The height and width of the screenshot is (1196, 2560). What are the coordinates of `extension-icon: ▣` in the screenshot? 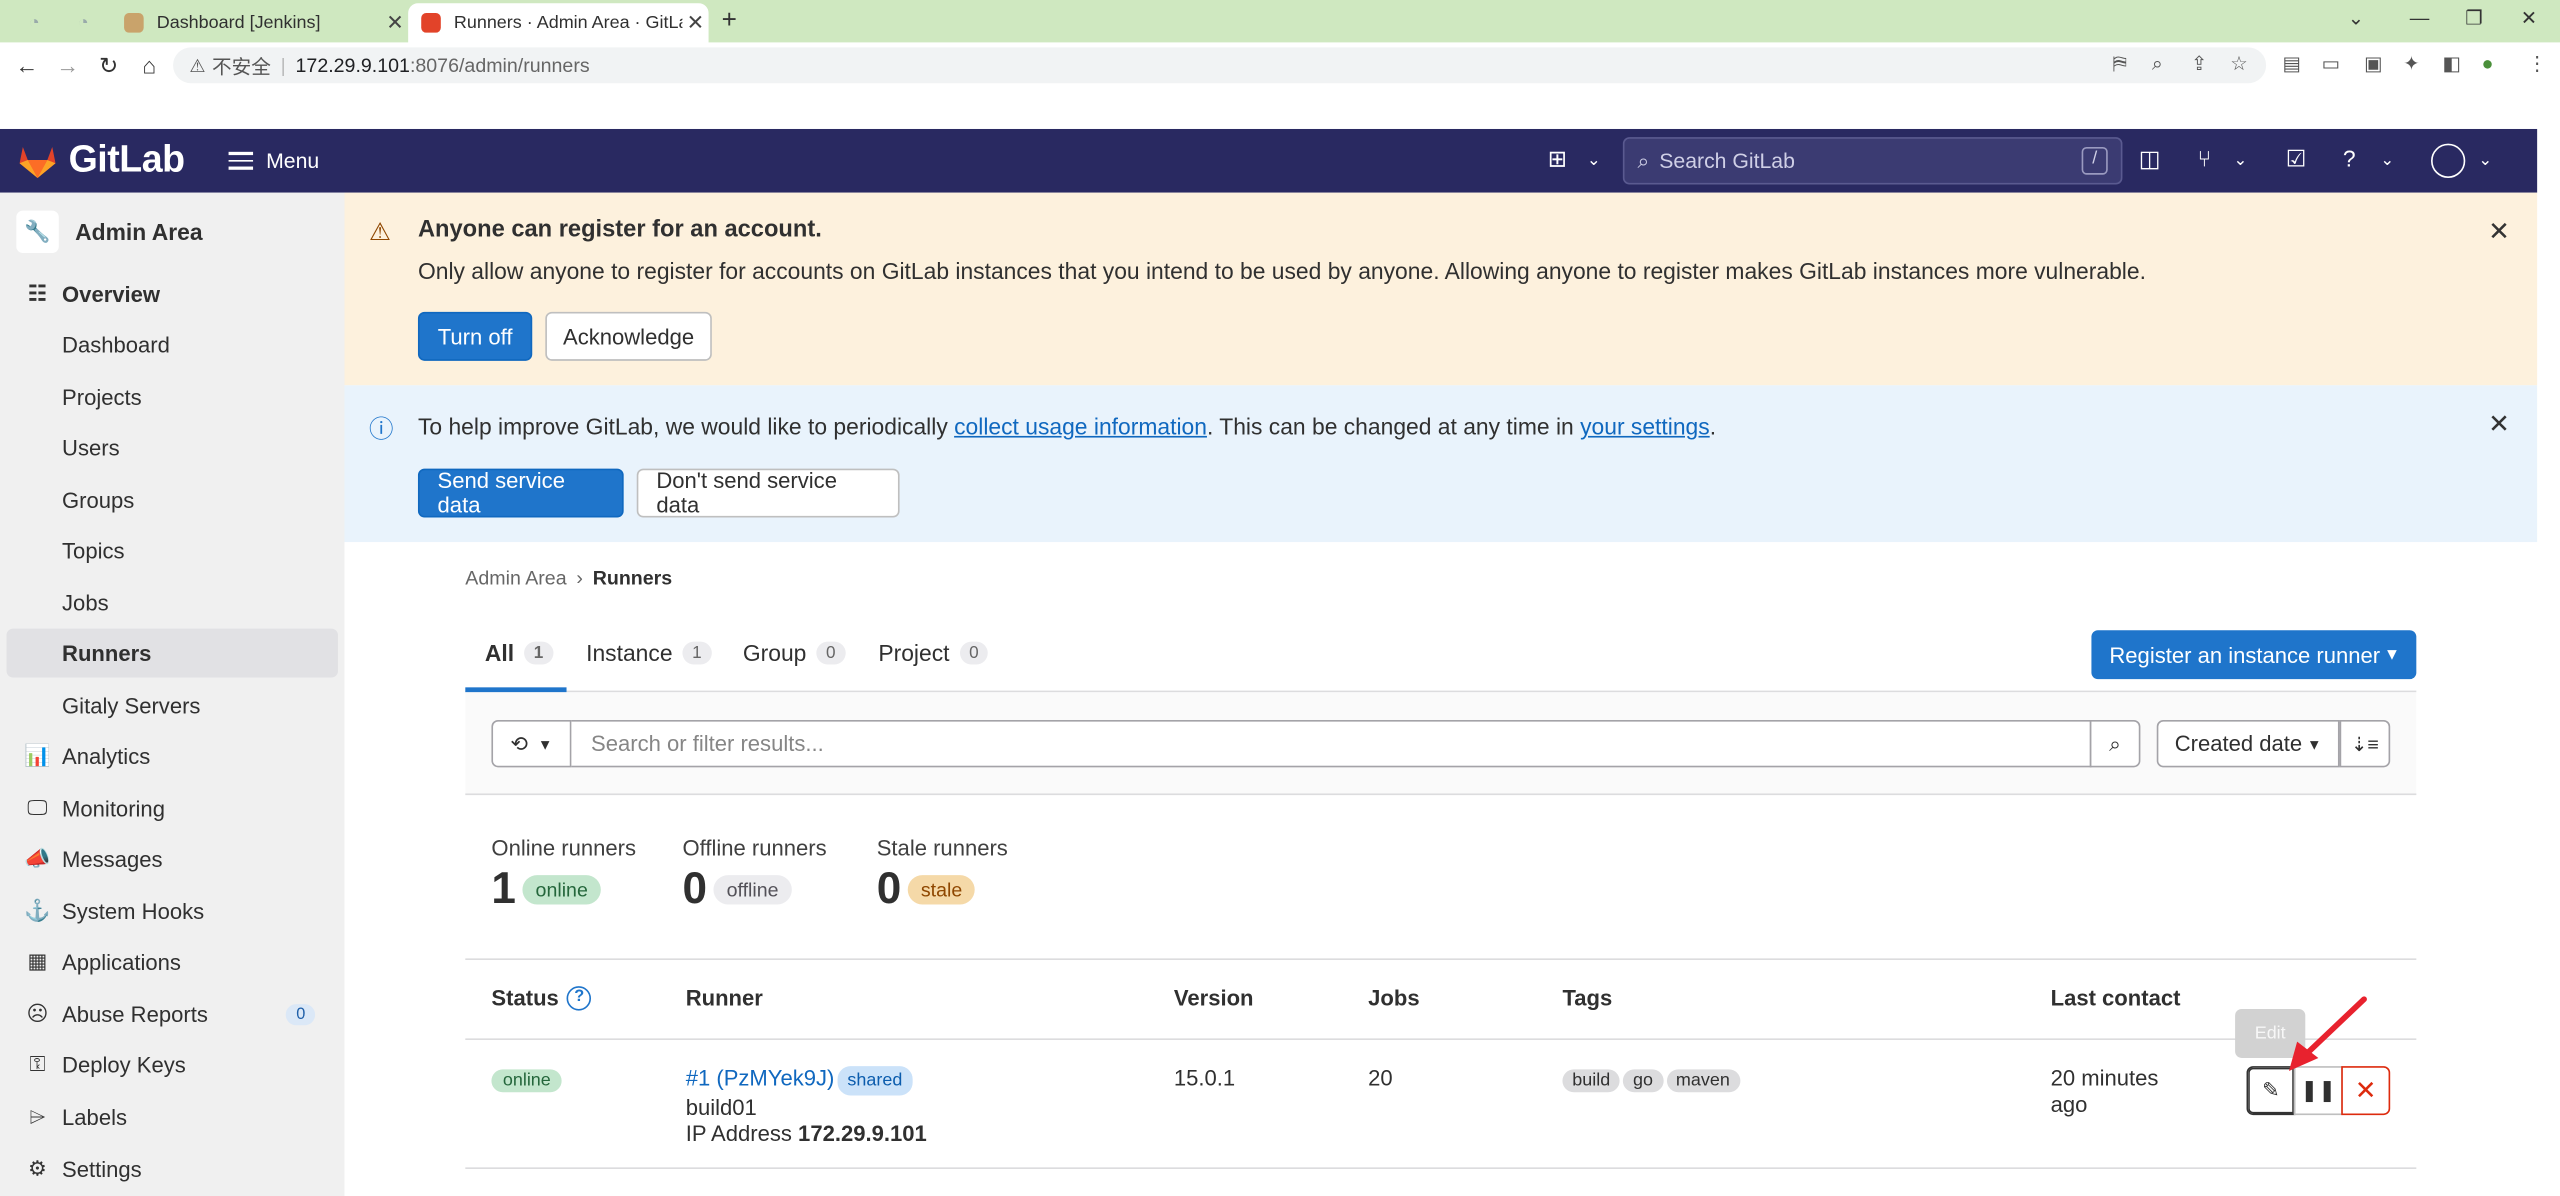 It's located at (2373, 63).